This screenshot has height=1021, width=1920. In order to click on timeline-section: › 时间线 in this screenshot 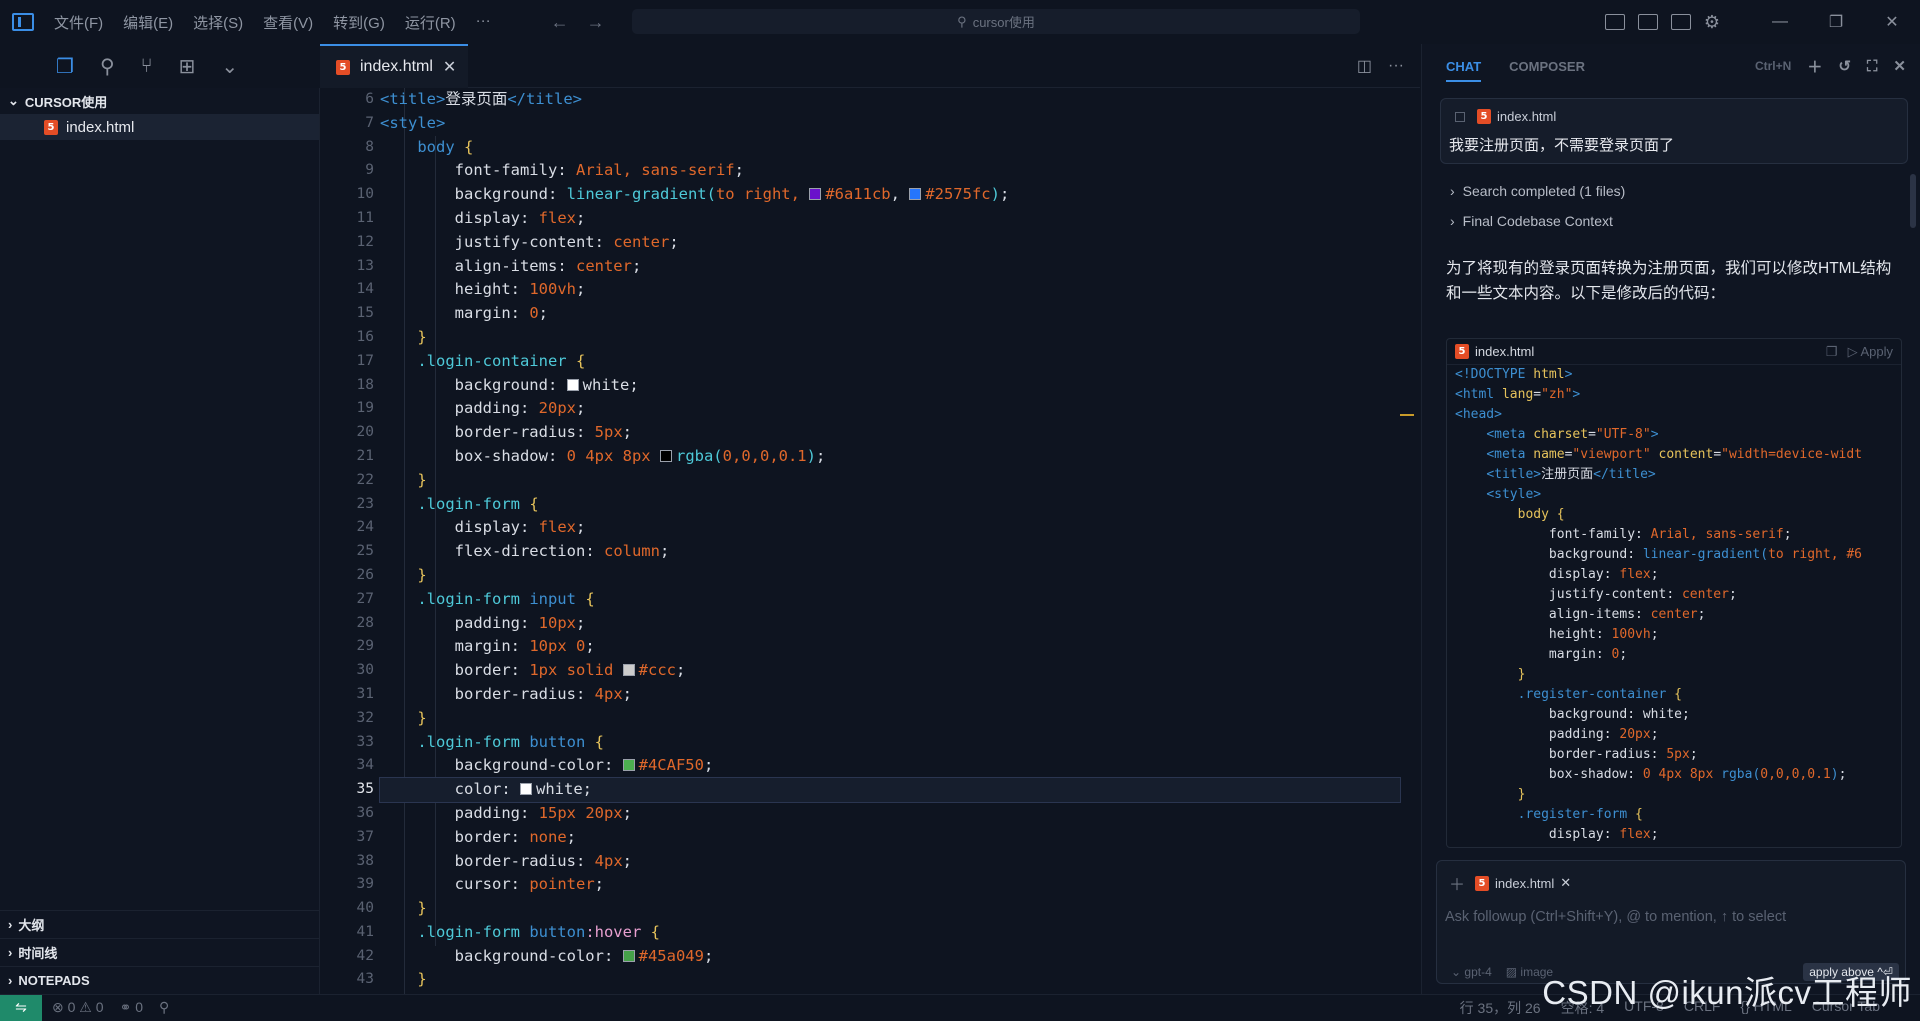, I will do `click(159, 952)`.